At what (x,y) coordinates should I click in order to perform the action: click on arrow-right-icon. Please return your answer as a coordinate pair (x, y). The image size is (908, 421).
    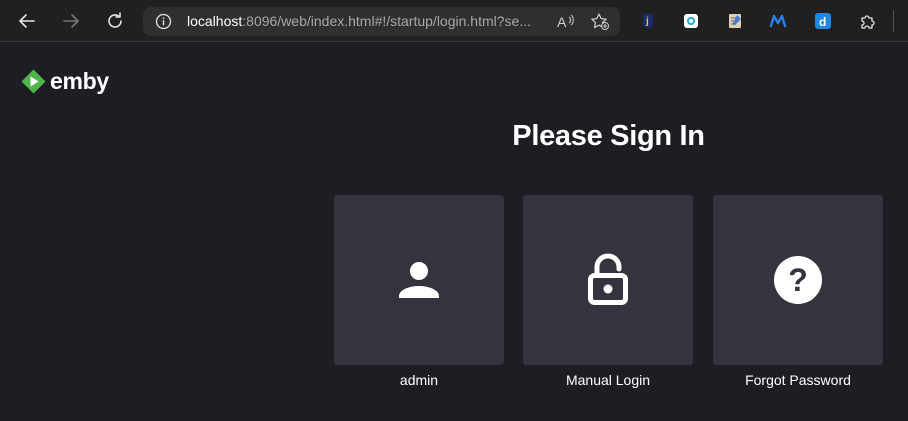
    Looking at the image, I should click on (71, 21).